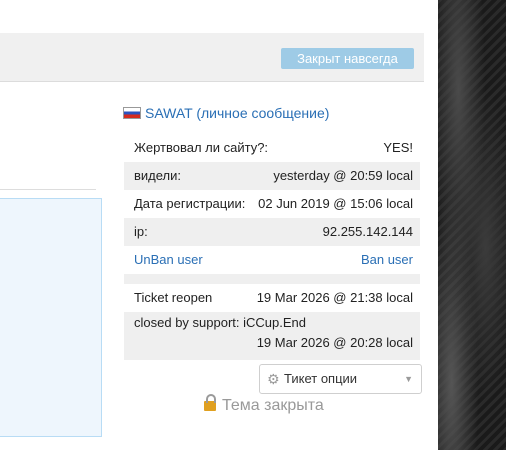  I want to click on closed-by-value: 19 Mar 2026 @ 20:28 local, so click(334, 342).